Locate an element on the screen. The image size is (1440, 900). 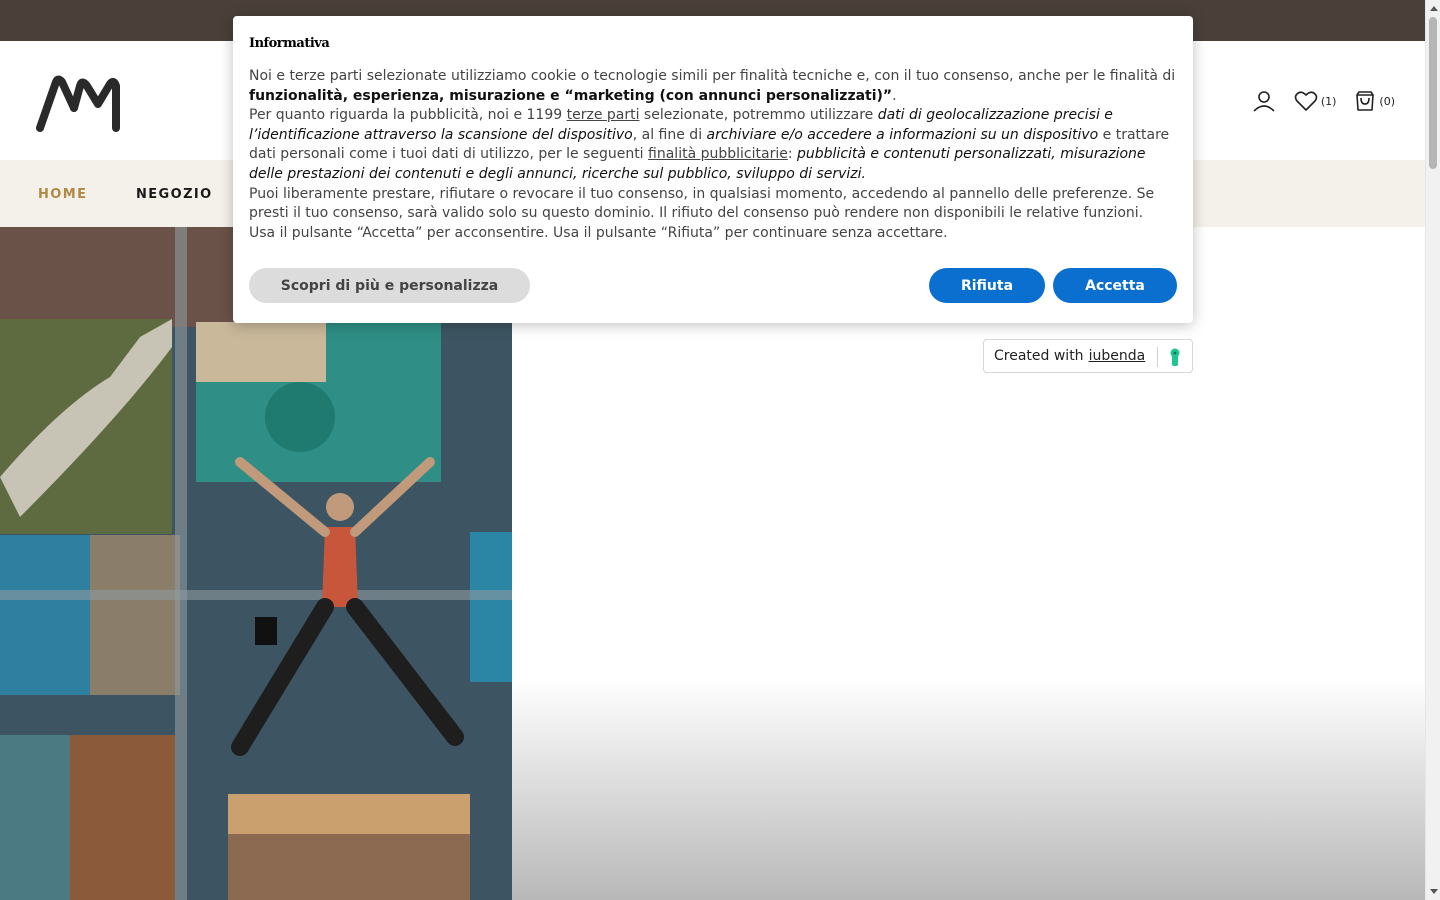
advertising-purposes-link: finalità pubblicitarie is located at coordinates (718, 154).